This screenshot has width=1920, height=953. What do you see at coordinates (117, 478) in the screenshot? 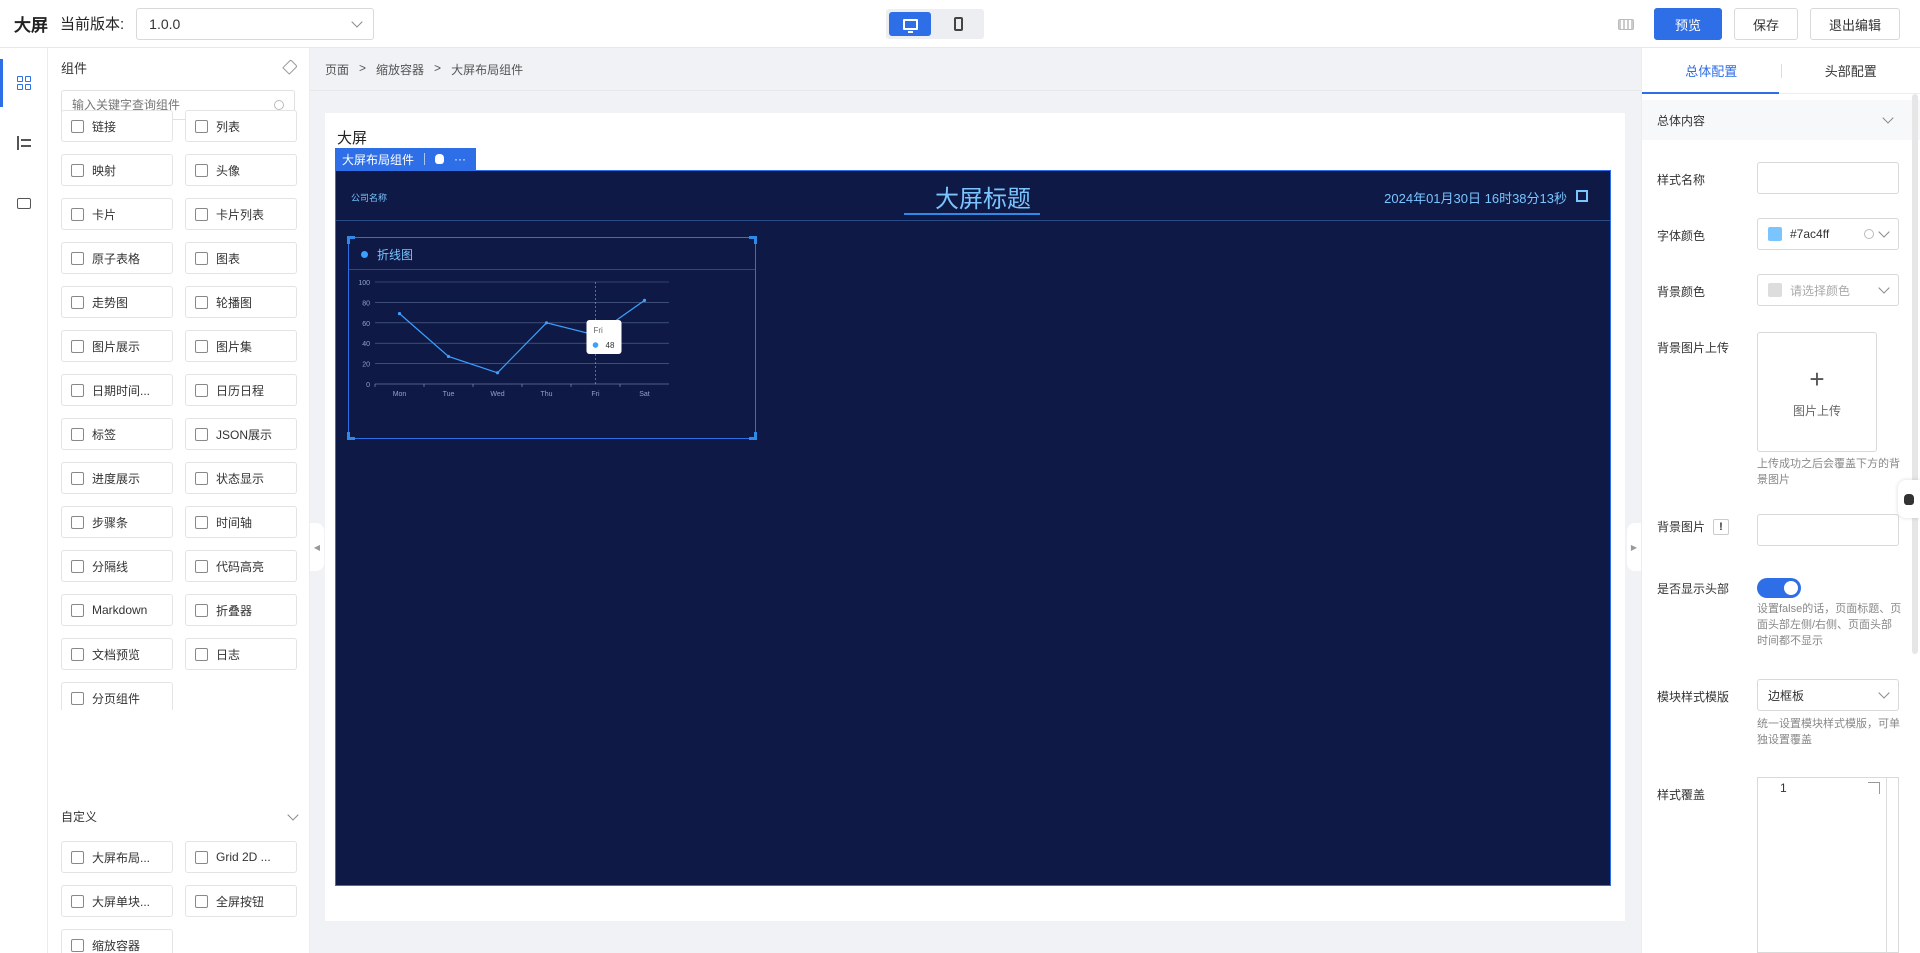
I see `component-item: 进度展示` at bounding box center [117, 478].